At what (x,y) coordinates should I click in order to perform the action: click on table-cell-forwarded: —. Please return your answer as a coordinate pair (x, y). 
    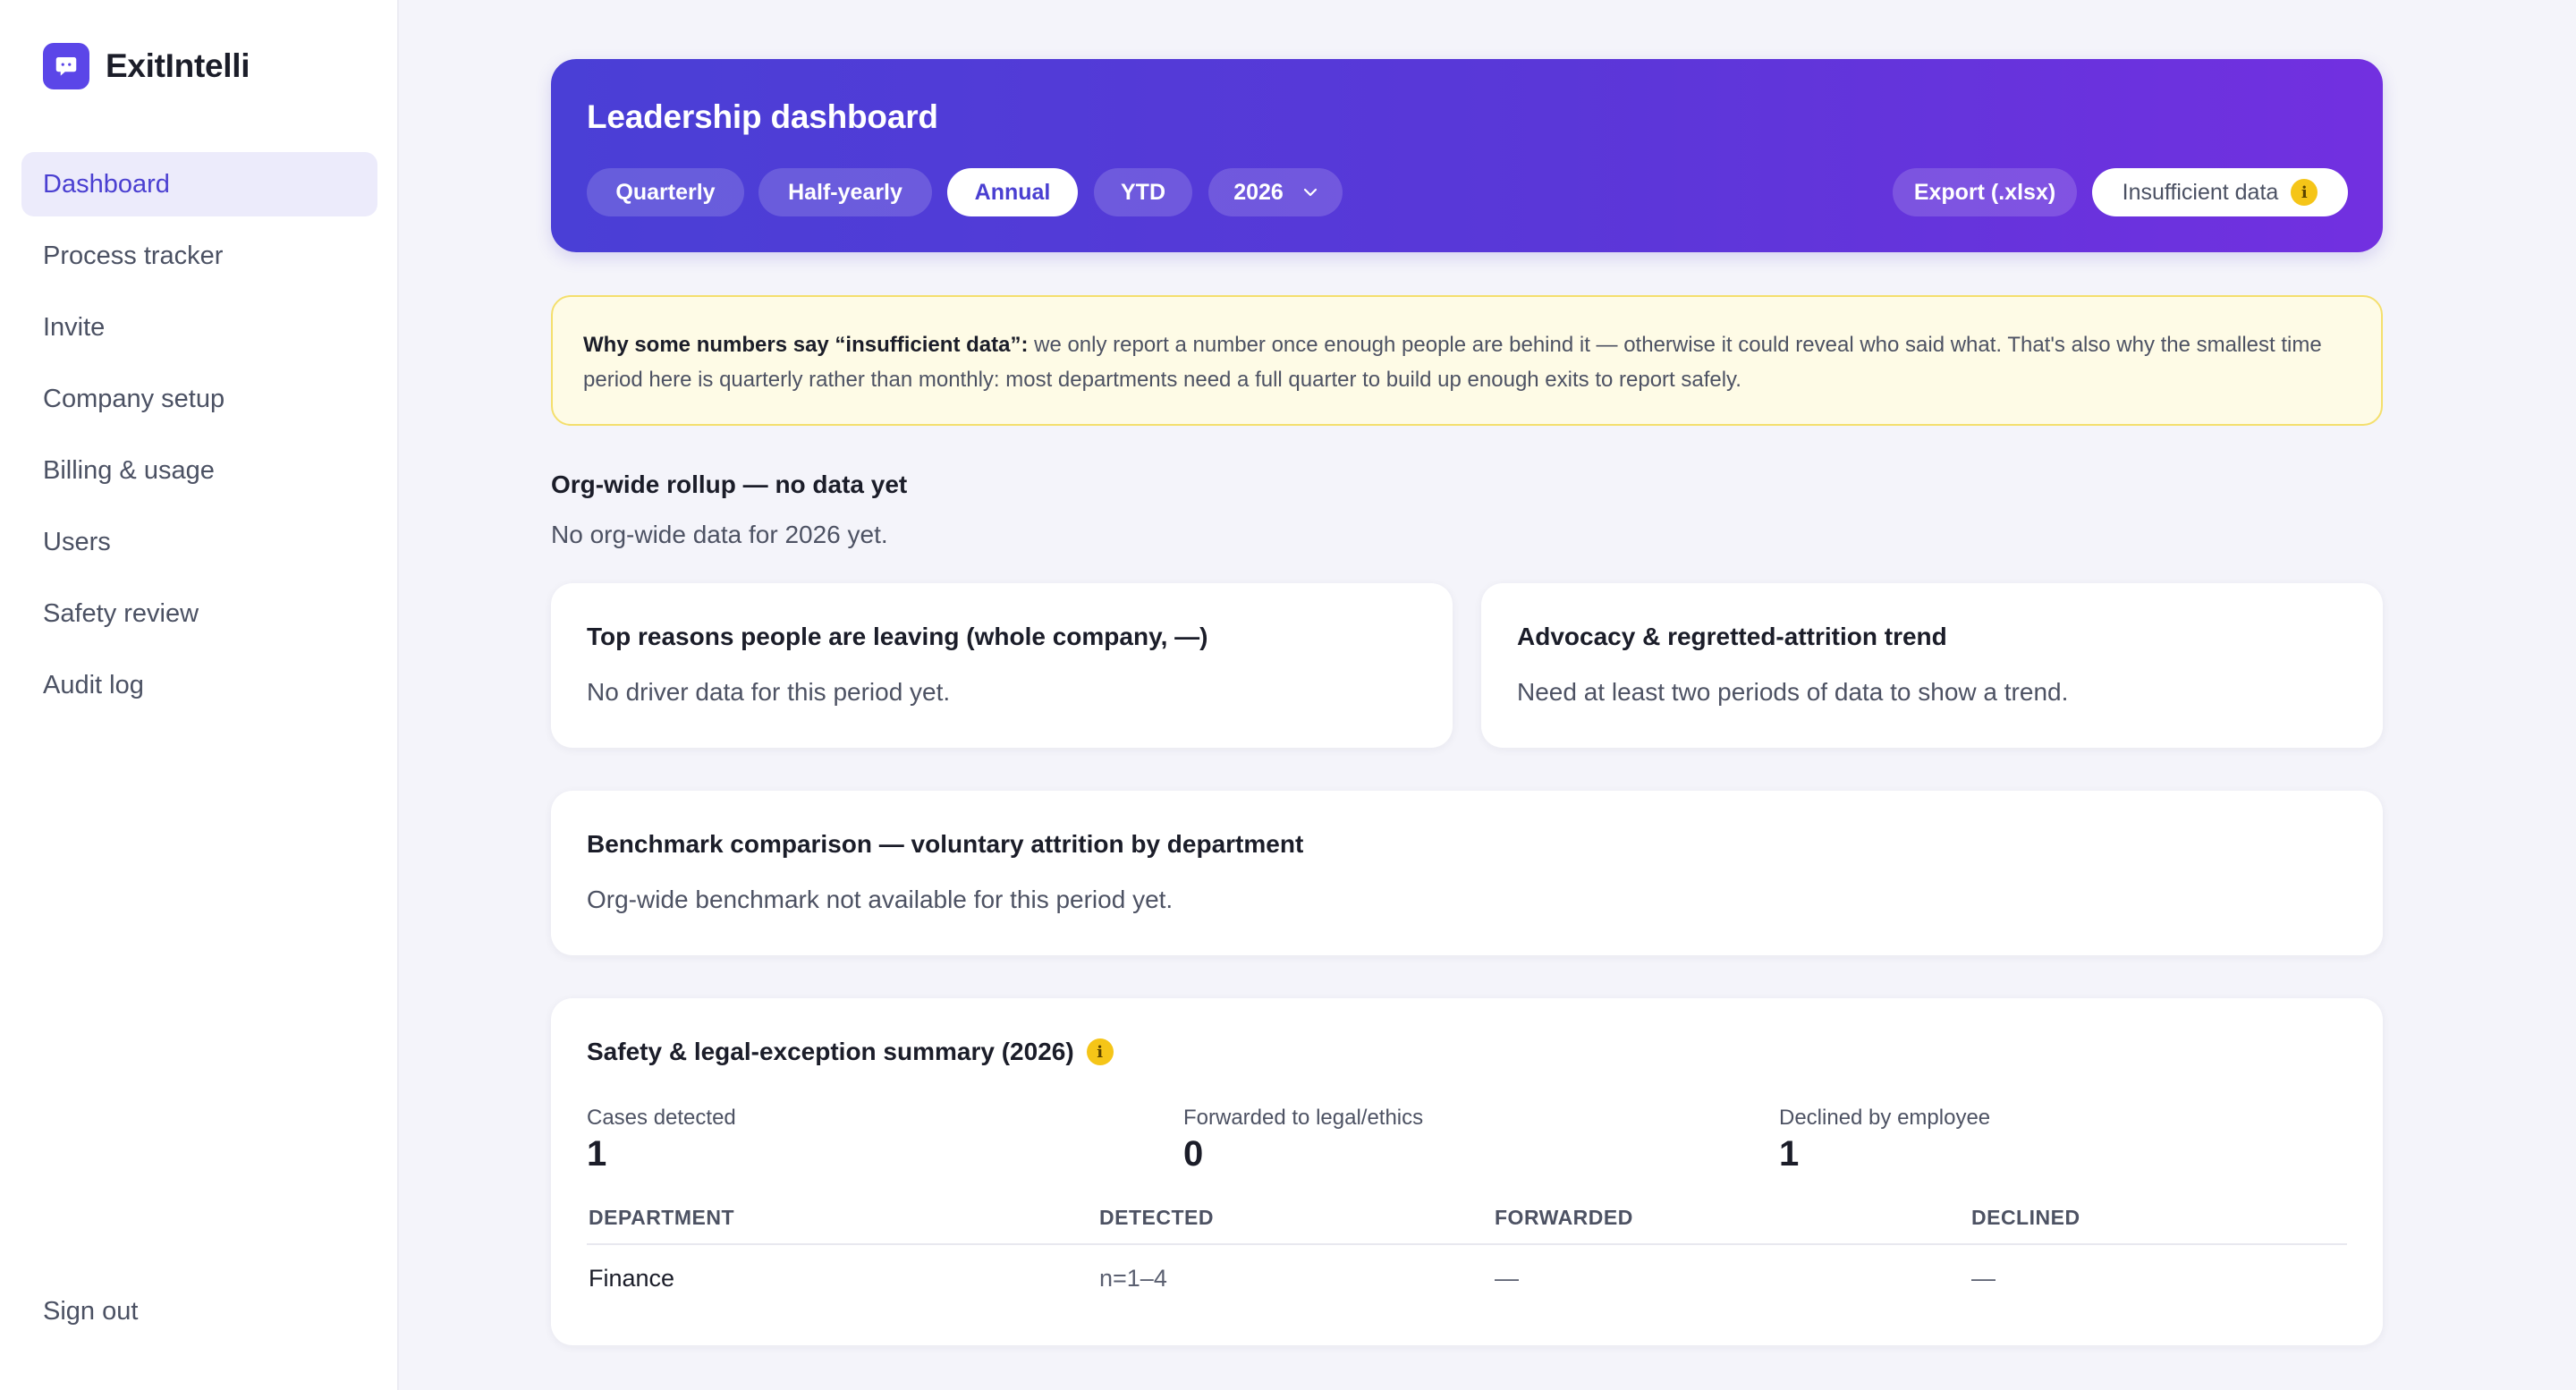
    Looking at the image, I should click on (1507, 1278).